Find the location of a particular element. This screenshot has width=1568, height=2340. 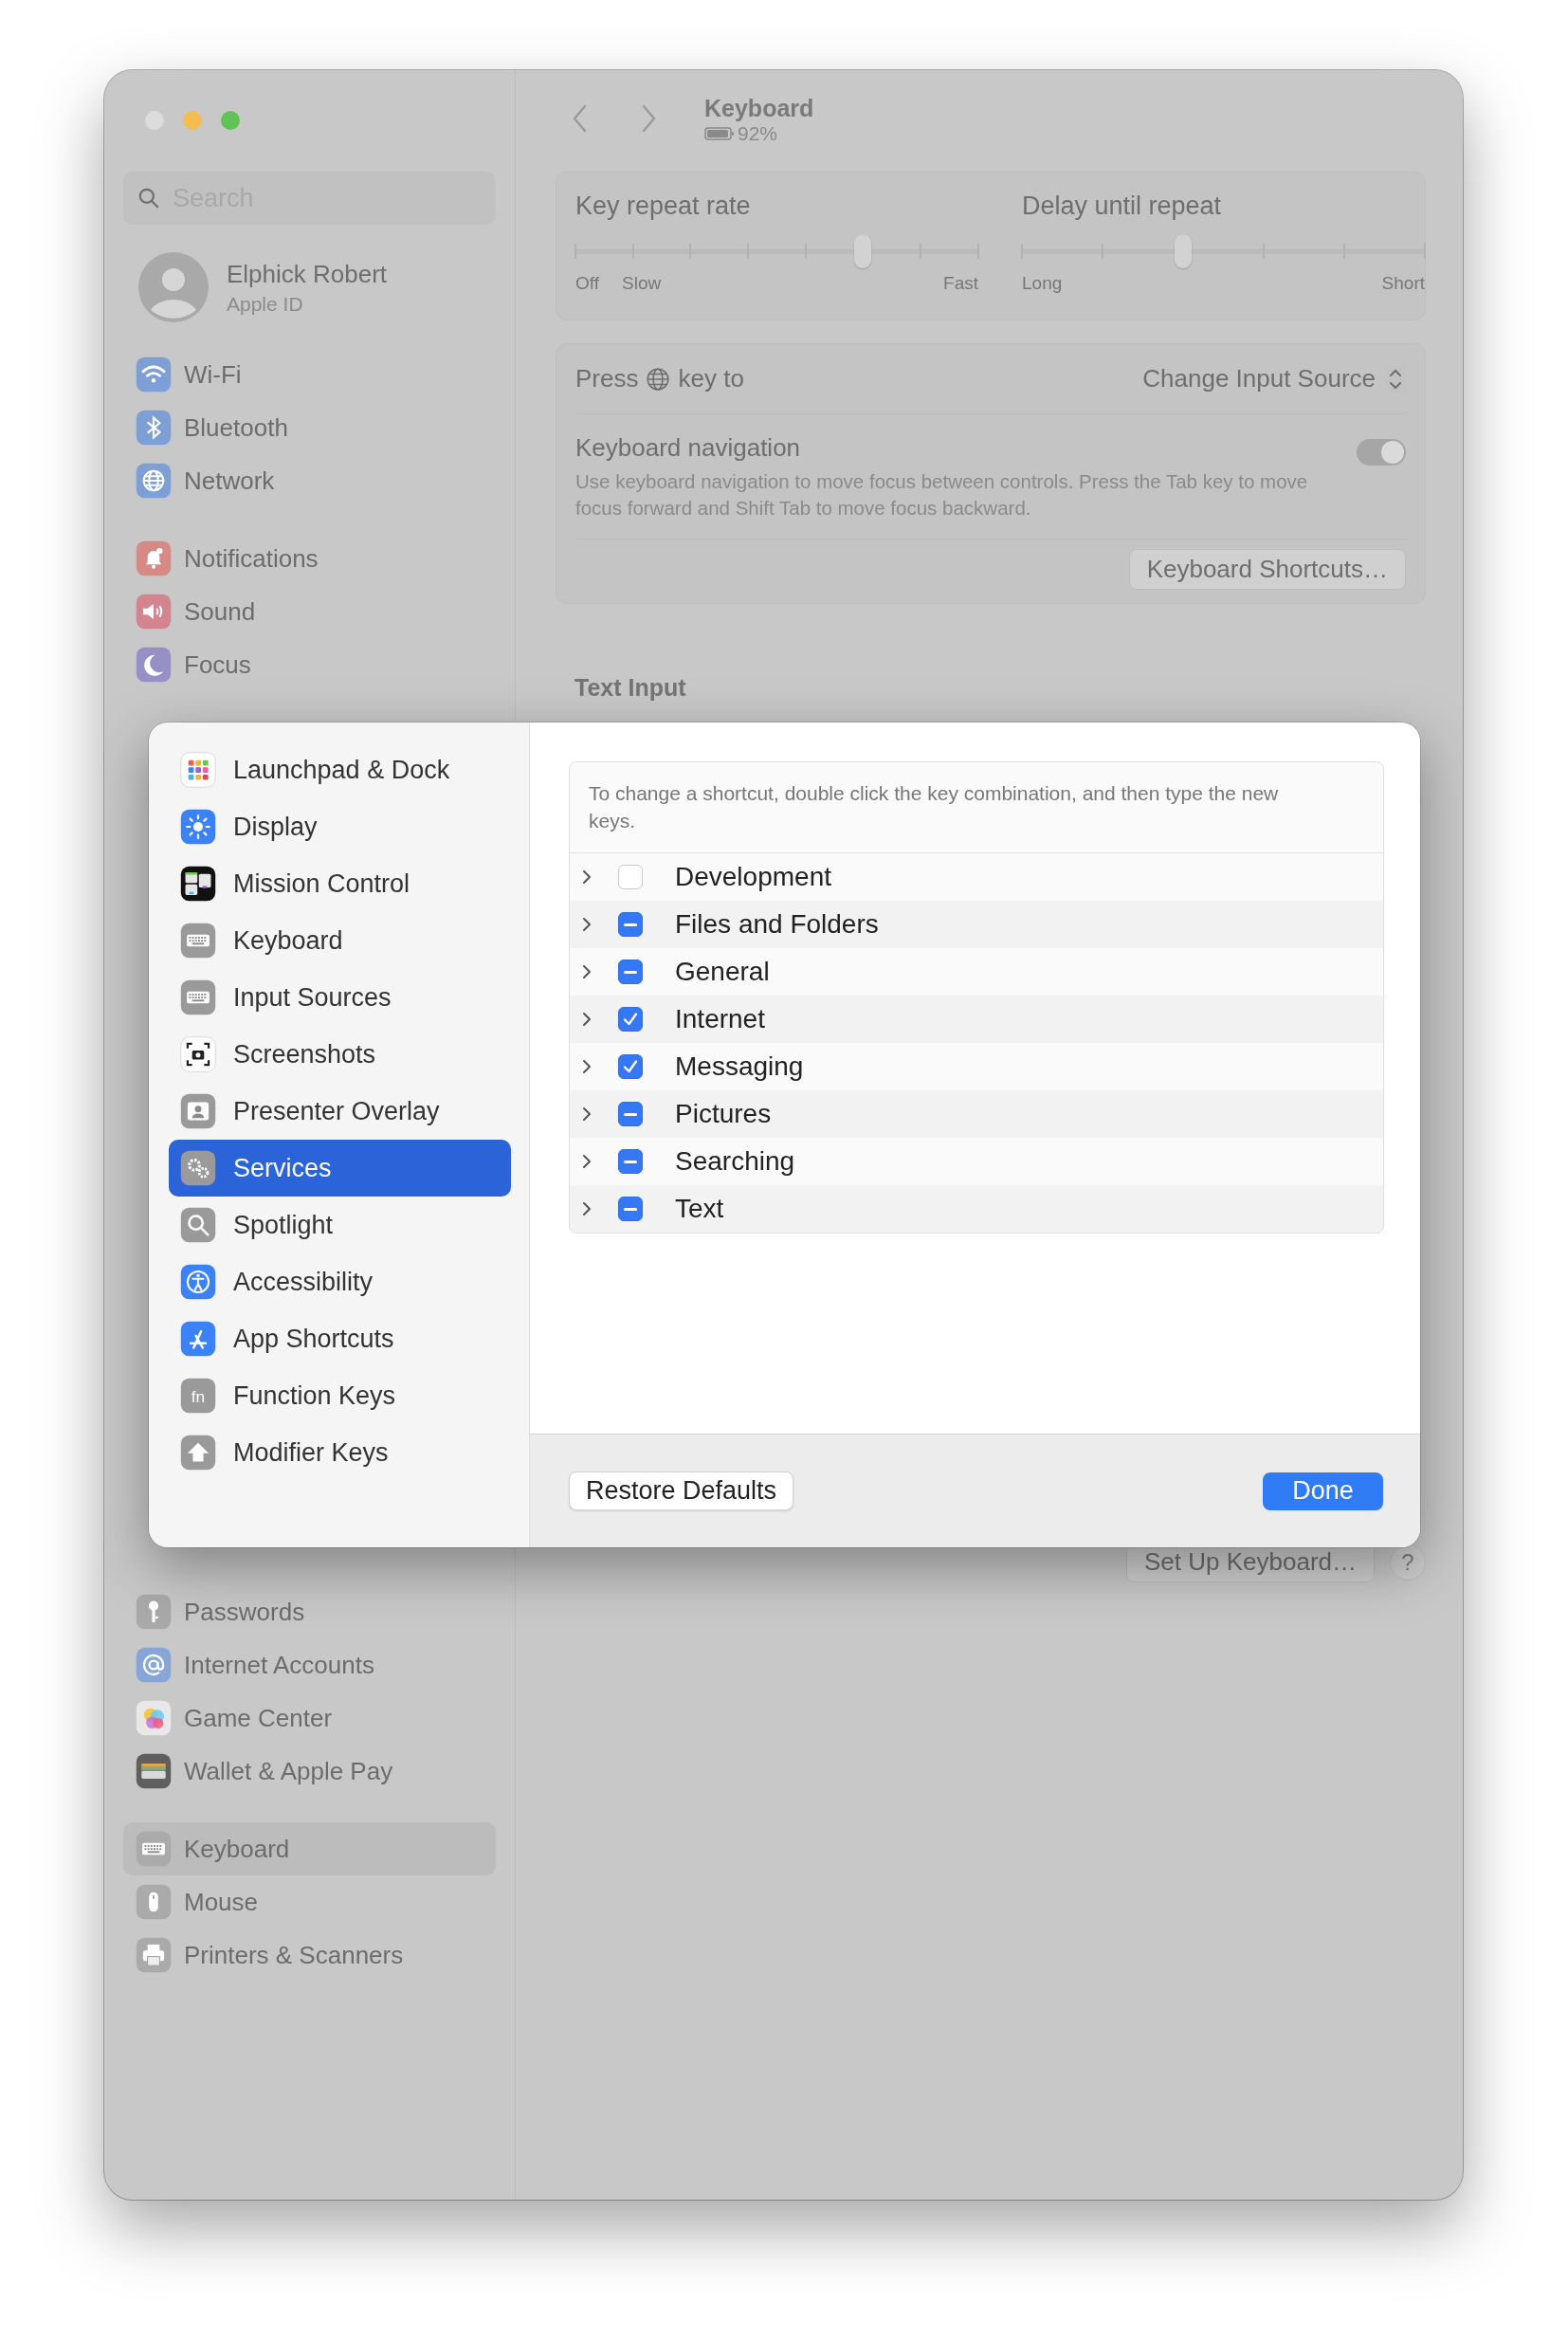

service-category: Development is located at coordinates (753, 877).